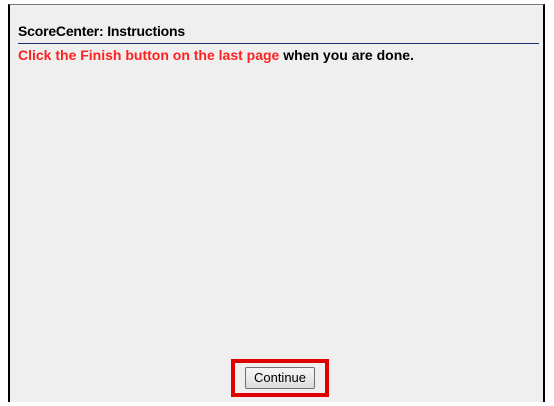 The image size is (554, 406). I want to click on instructions-rest: when you are done., so click(346, 55).